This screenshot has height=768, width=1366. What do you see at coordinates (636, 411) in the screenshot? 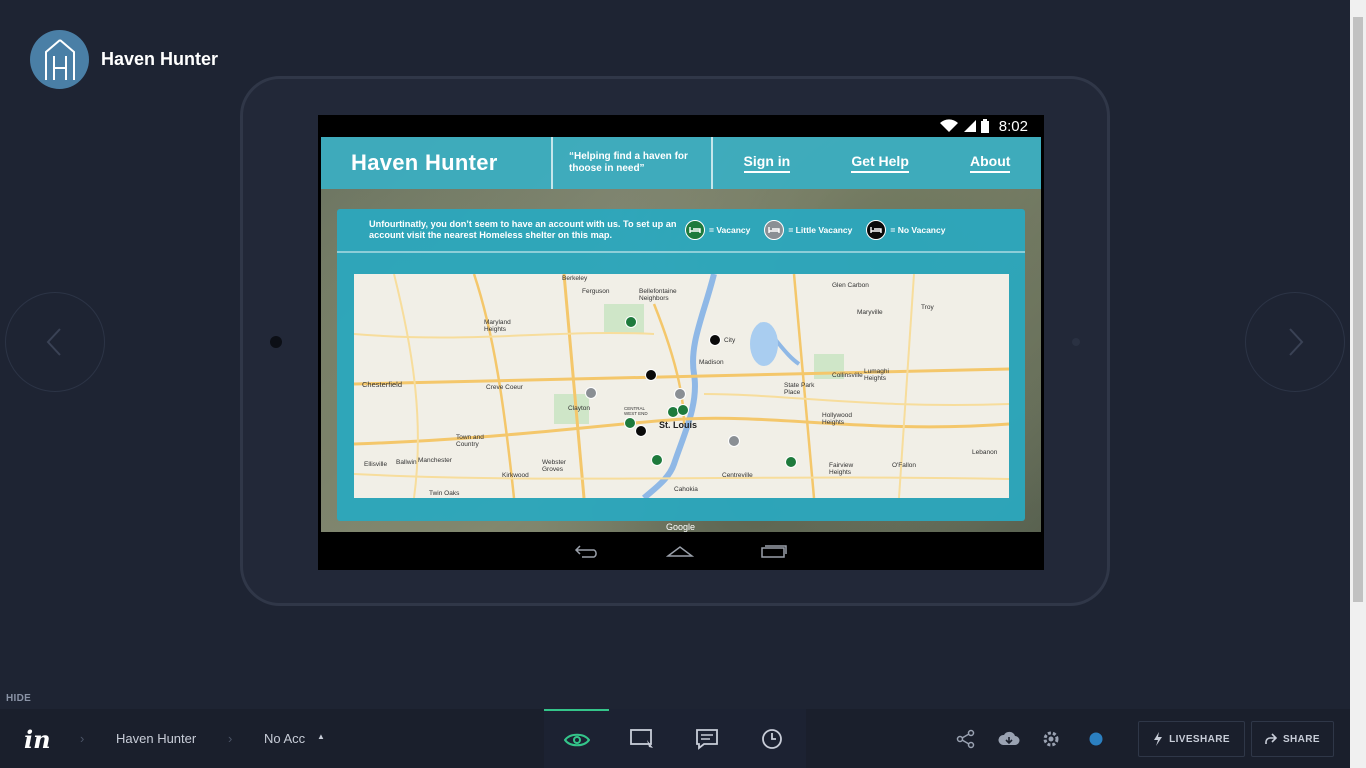
I see `map-label: CENTRAL WEST END` at bounding box center [636, 411].